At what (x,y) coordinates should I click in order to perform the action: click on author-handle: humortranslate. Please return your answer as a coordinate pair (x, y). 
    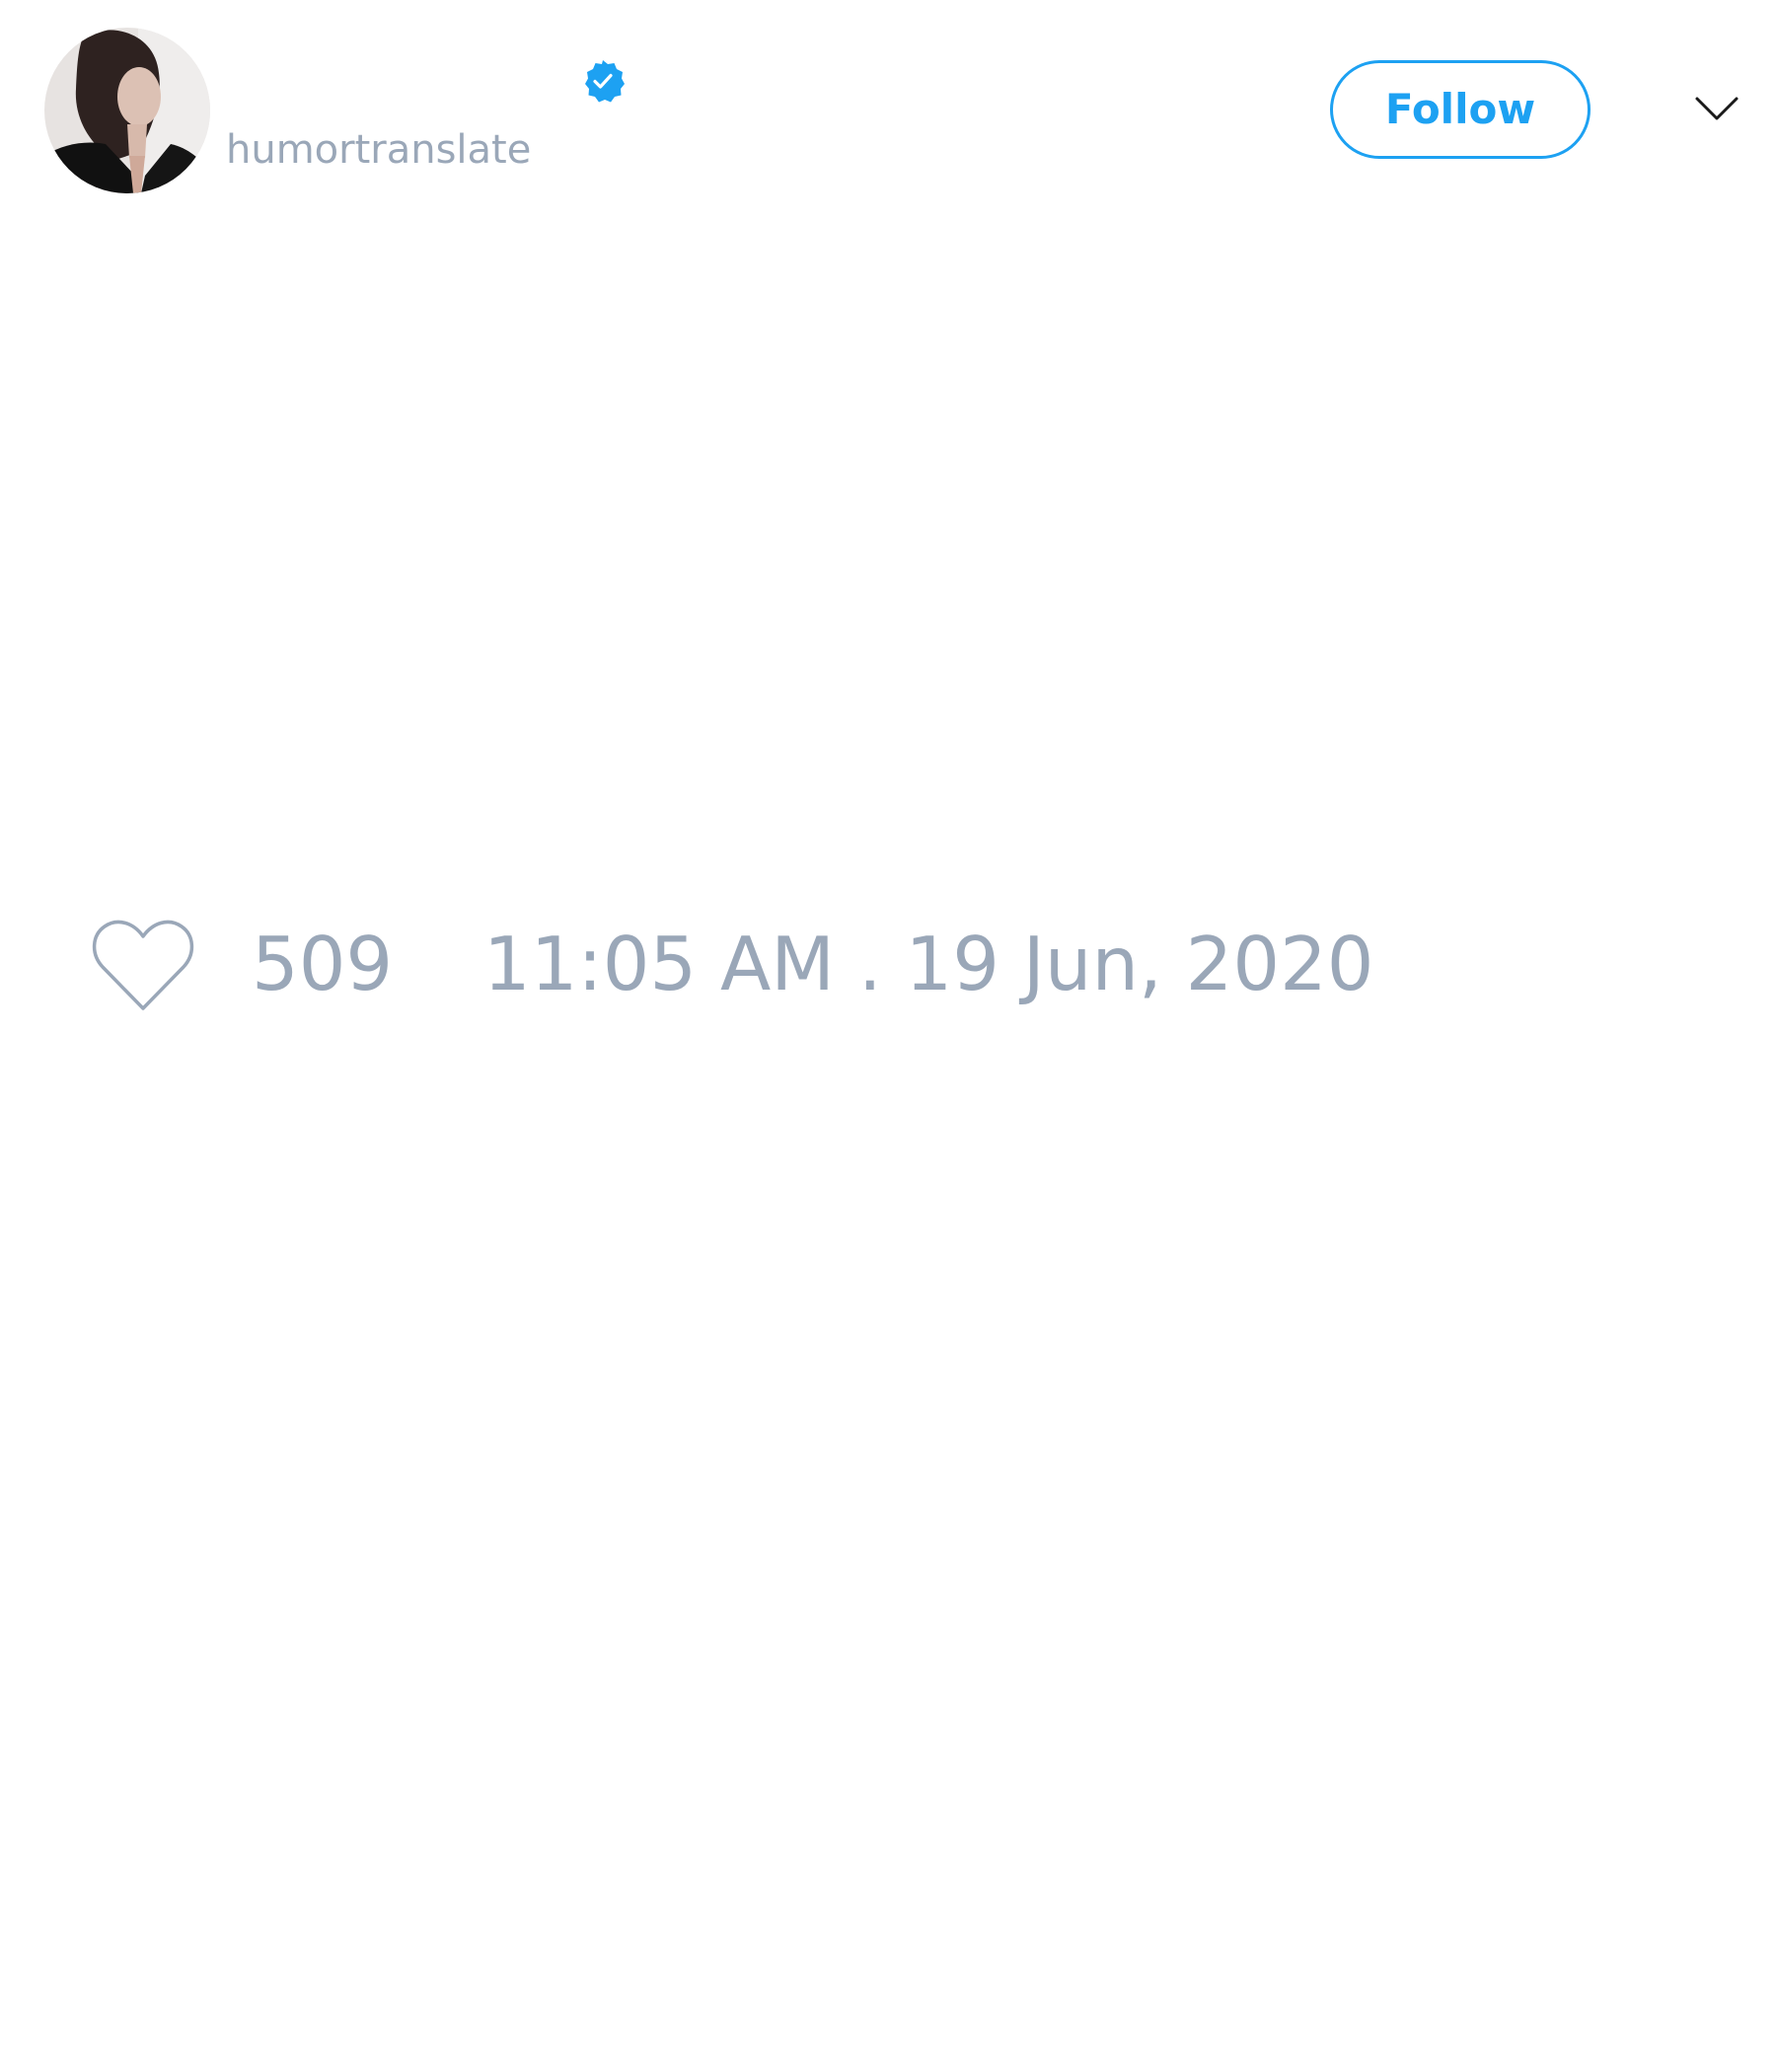
    Looking at the image, I should click on (379, 150).